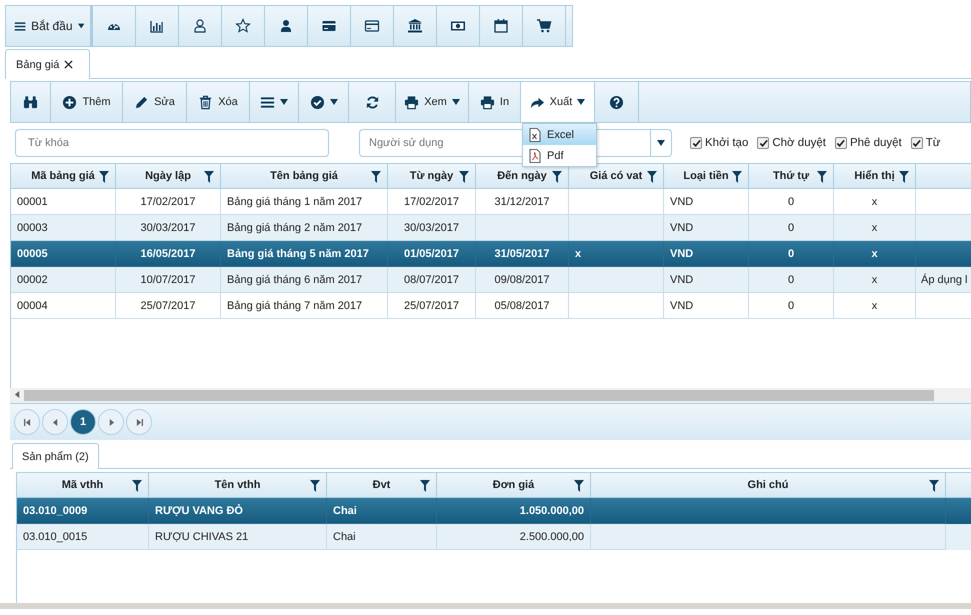 The image size is (971, 615). I want to click on spreadsheet-file-icon, so click(535, 135).